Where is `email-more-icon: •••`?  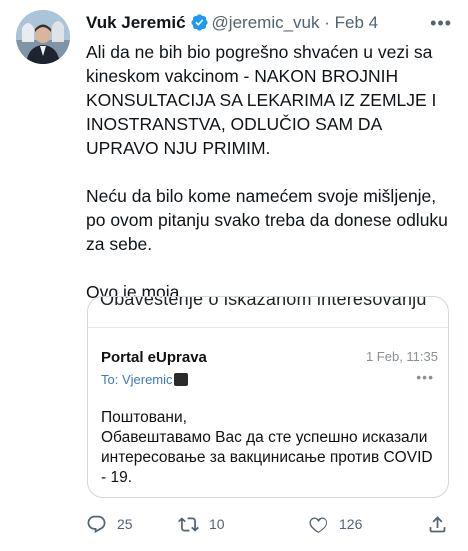 email-more-icon: ••• is located at coordinates (425, 377).